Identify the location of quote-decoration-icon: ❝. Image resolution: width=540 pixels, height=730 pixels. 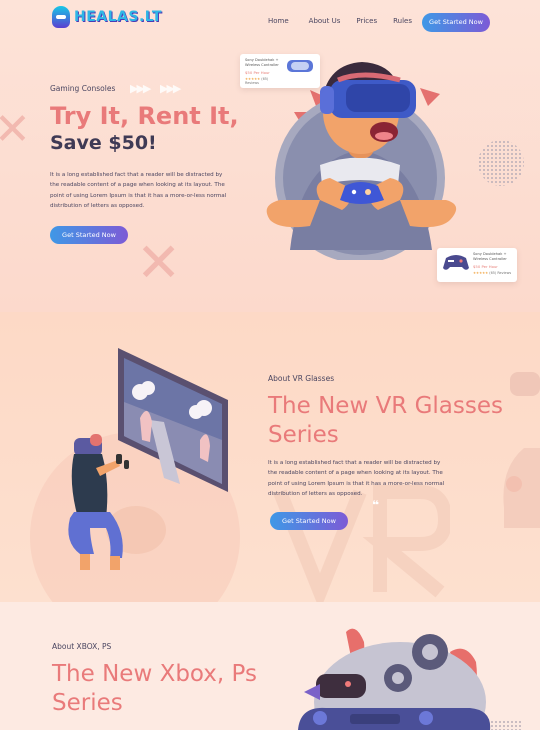
(376, 505).